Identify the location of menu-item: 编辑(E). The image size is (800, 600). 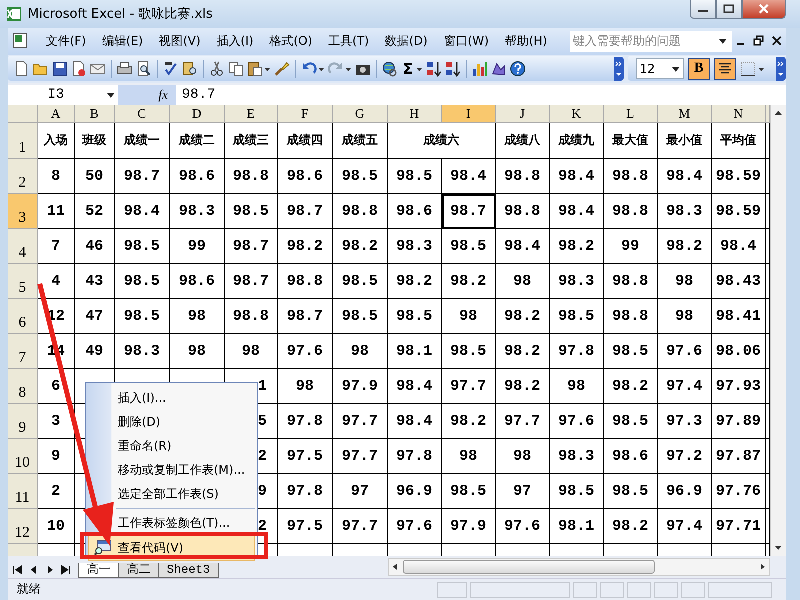
(123, 41).